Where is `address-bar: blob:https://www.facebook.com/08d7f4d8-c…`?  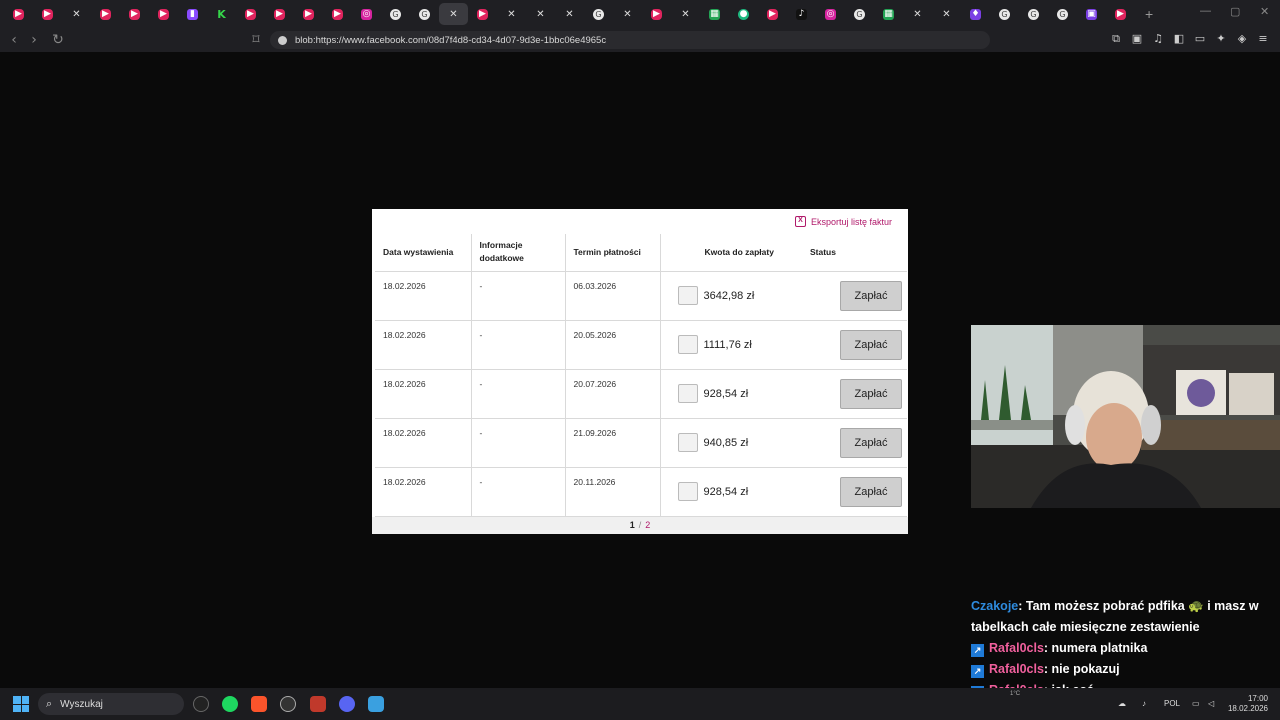 address-bar: blob:https://www.facebook.com/08d7f4d8-c… is located at coordinates (630, 40).